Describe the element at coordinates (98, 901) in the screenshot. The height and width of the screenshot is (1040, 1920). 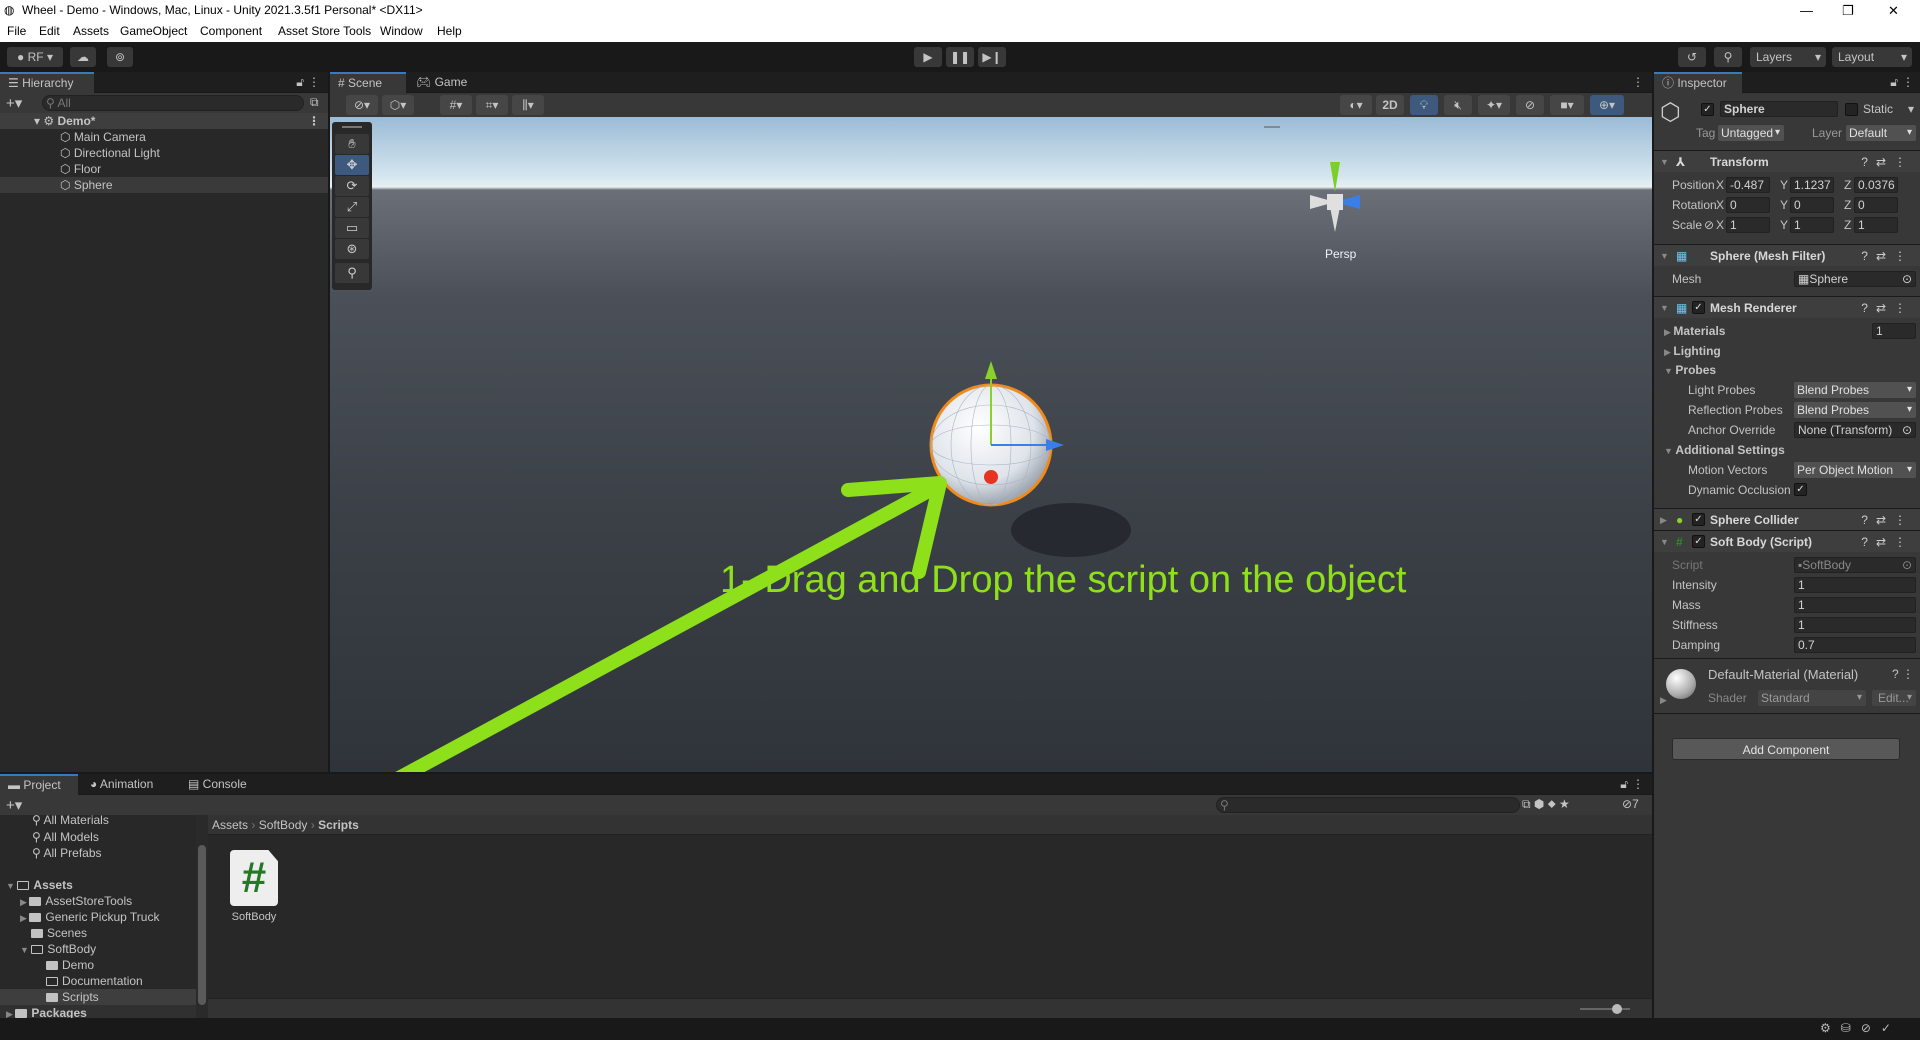
I see `folder-item: ▶ AssetStoreTools` at that location.